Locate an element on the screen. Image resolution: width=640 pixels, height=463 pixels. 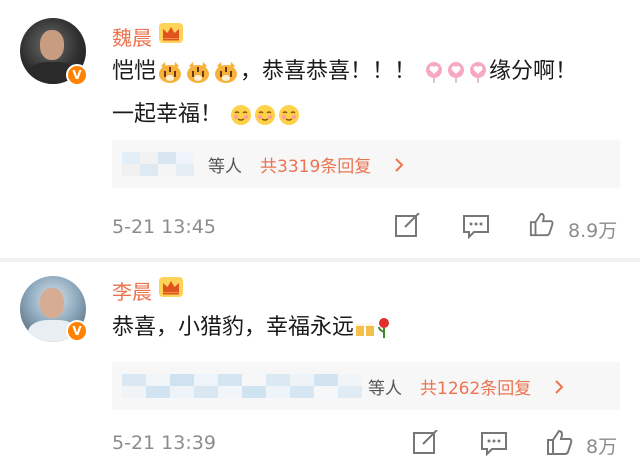
comment-text-part: 一起幸福！ is located at coordinates (167, 114).